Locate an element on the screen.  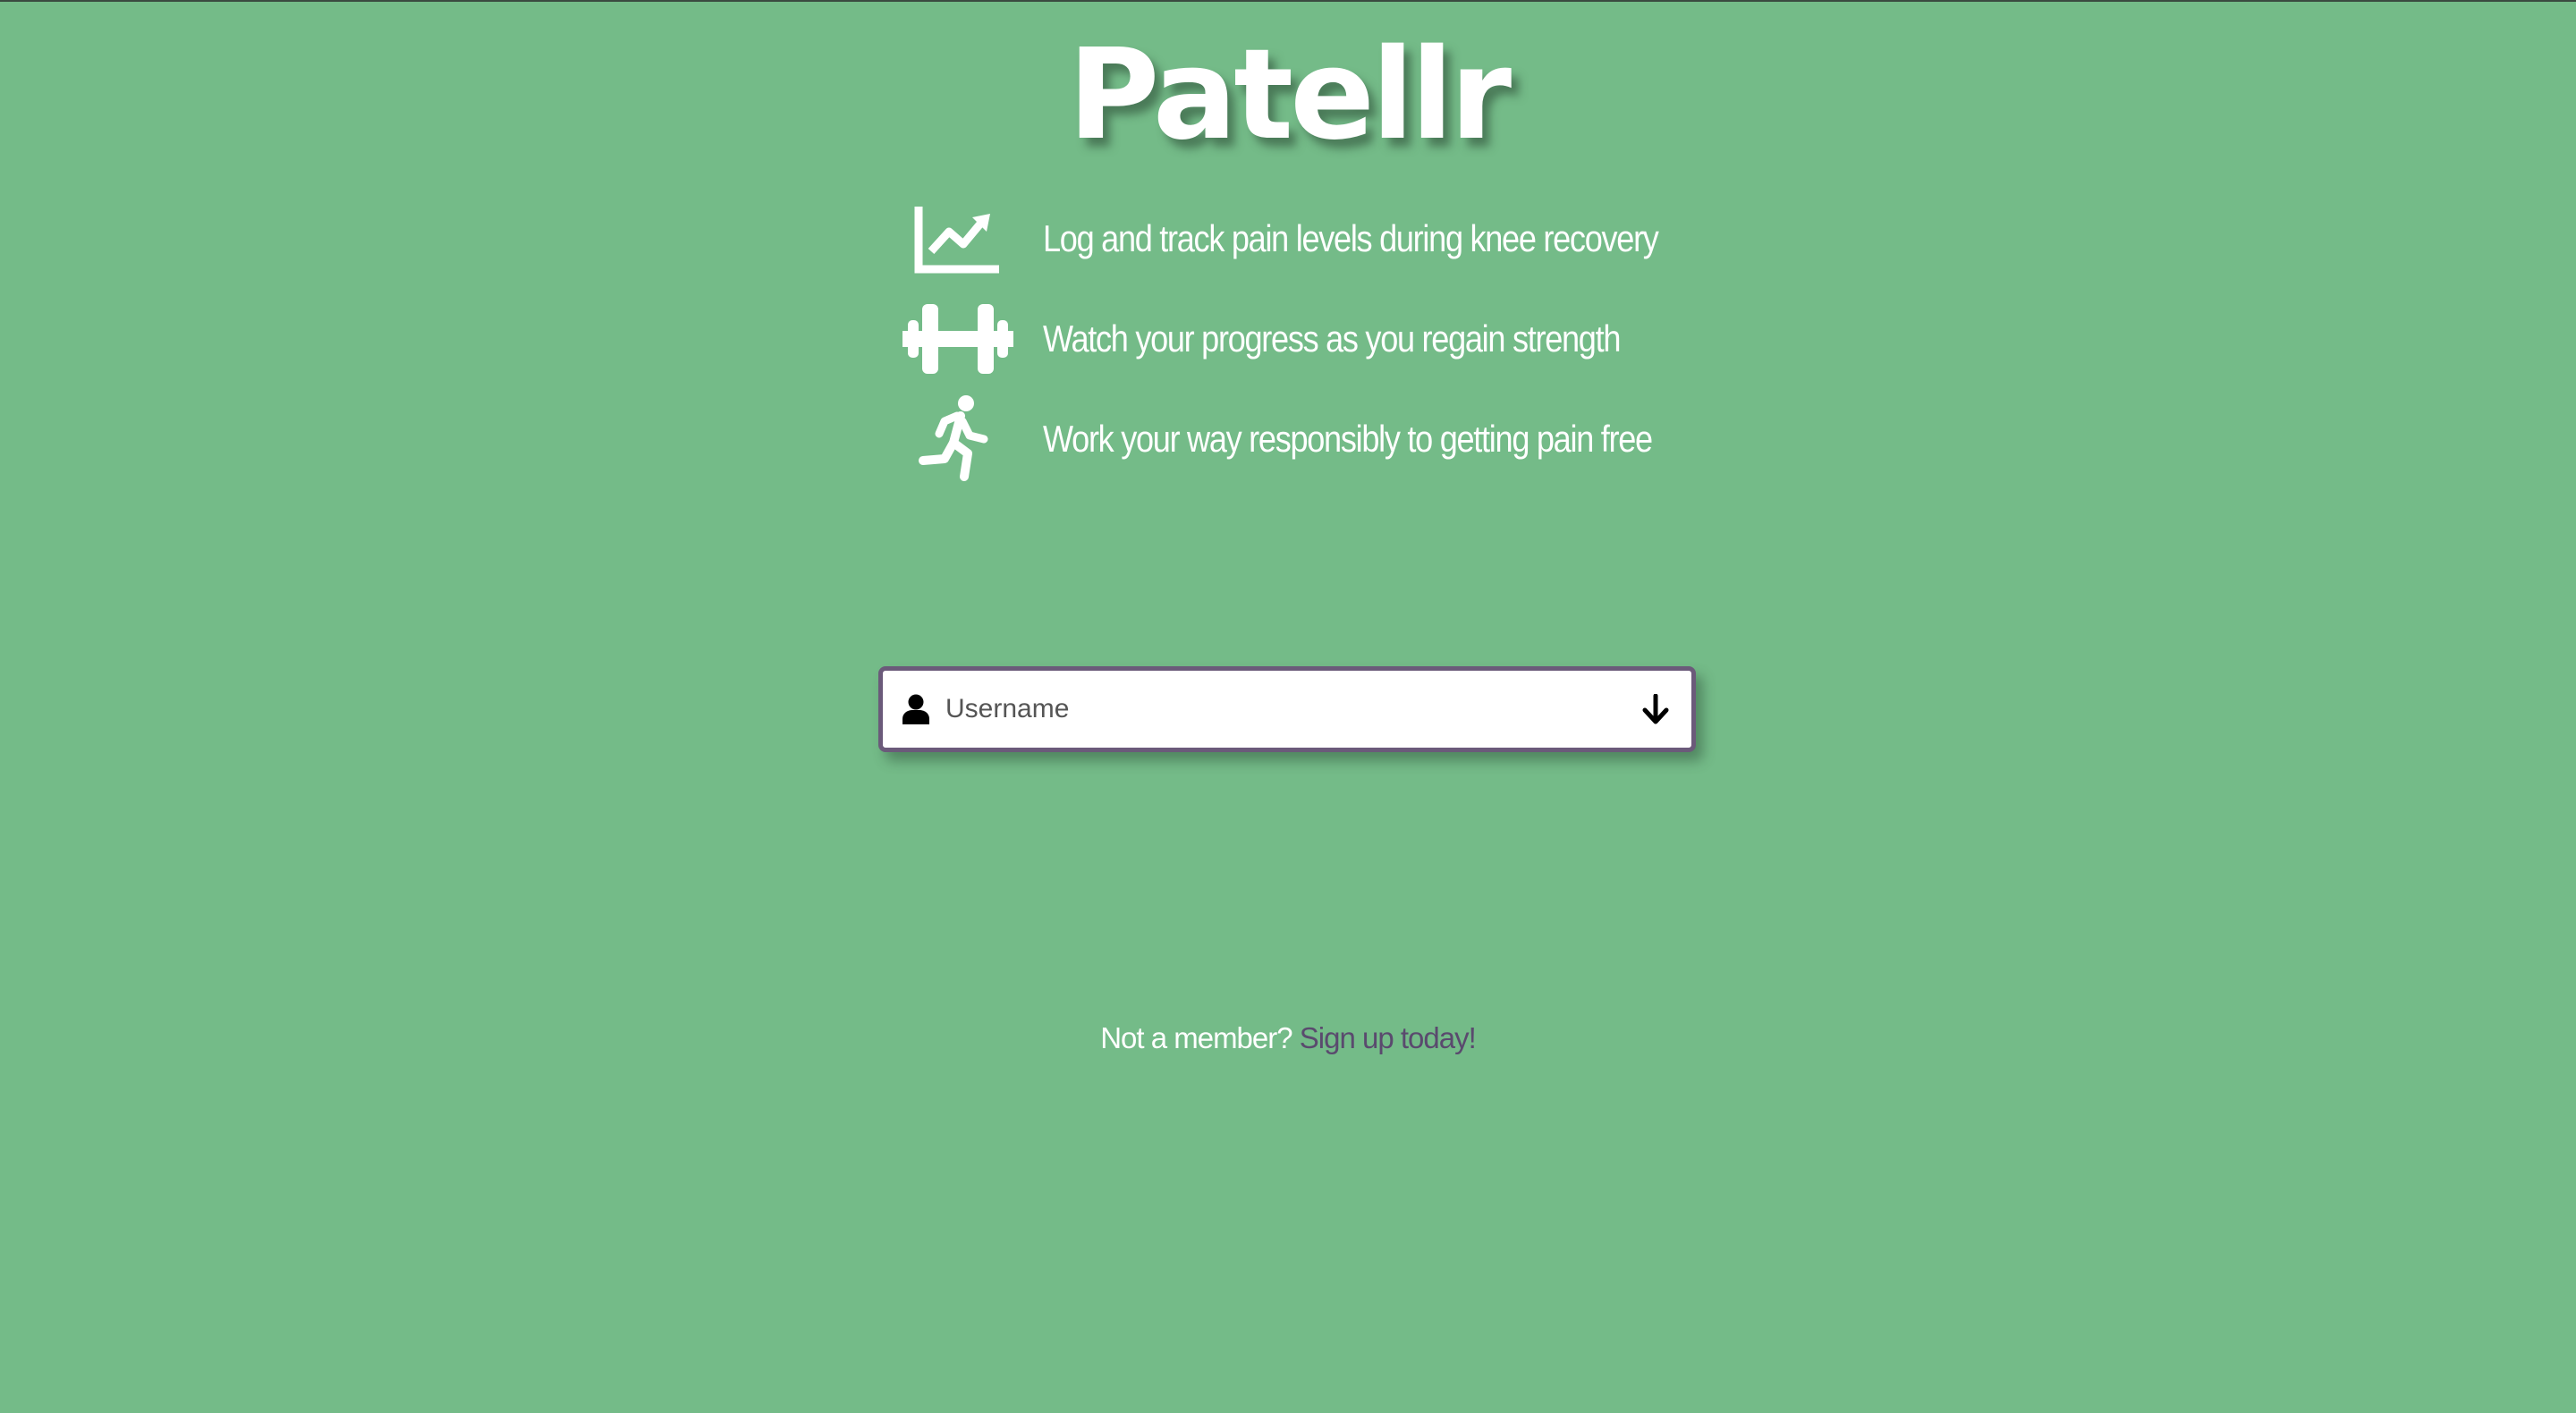
brand-title: Patellr is located at coordinates (1289, 95).